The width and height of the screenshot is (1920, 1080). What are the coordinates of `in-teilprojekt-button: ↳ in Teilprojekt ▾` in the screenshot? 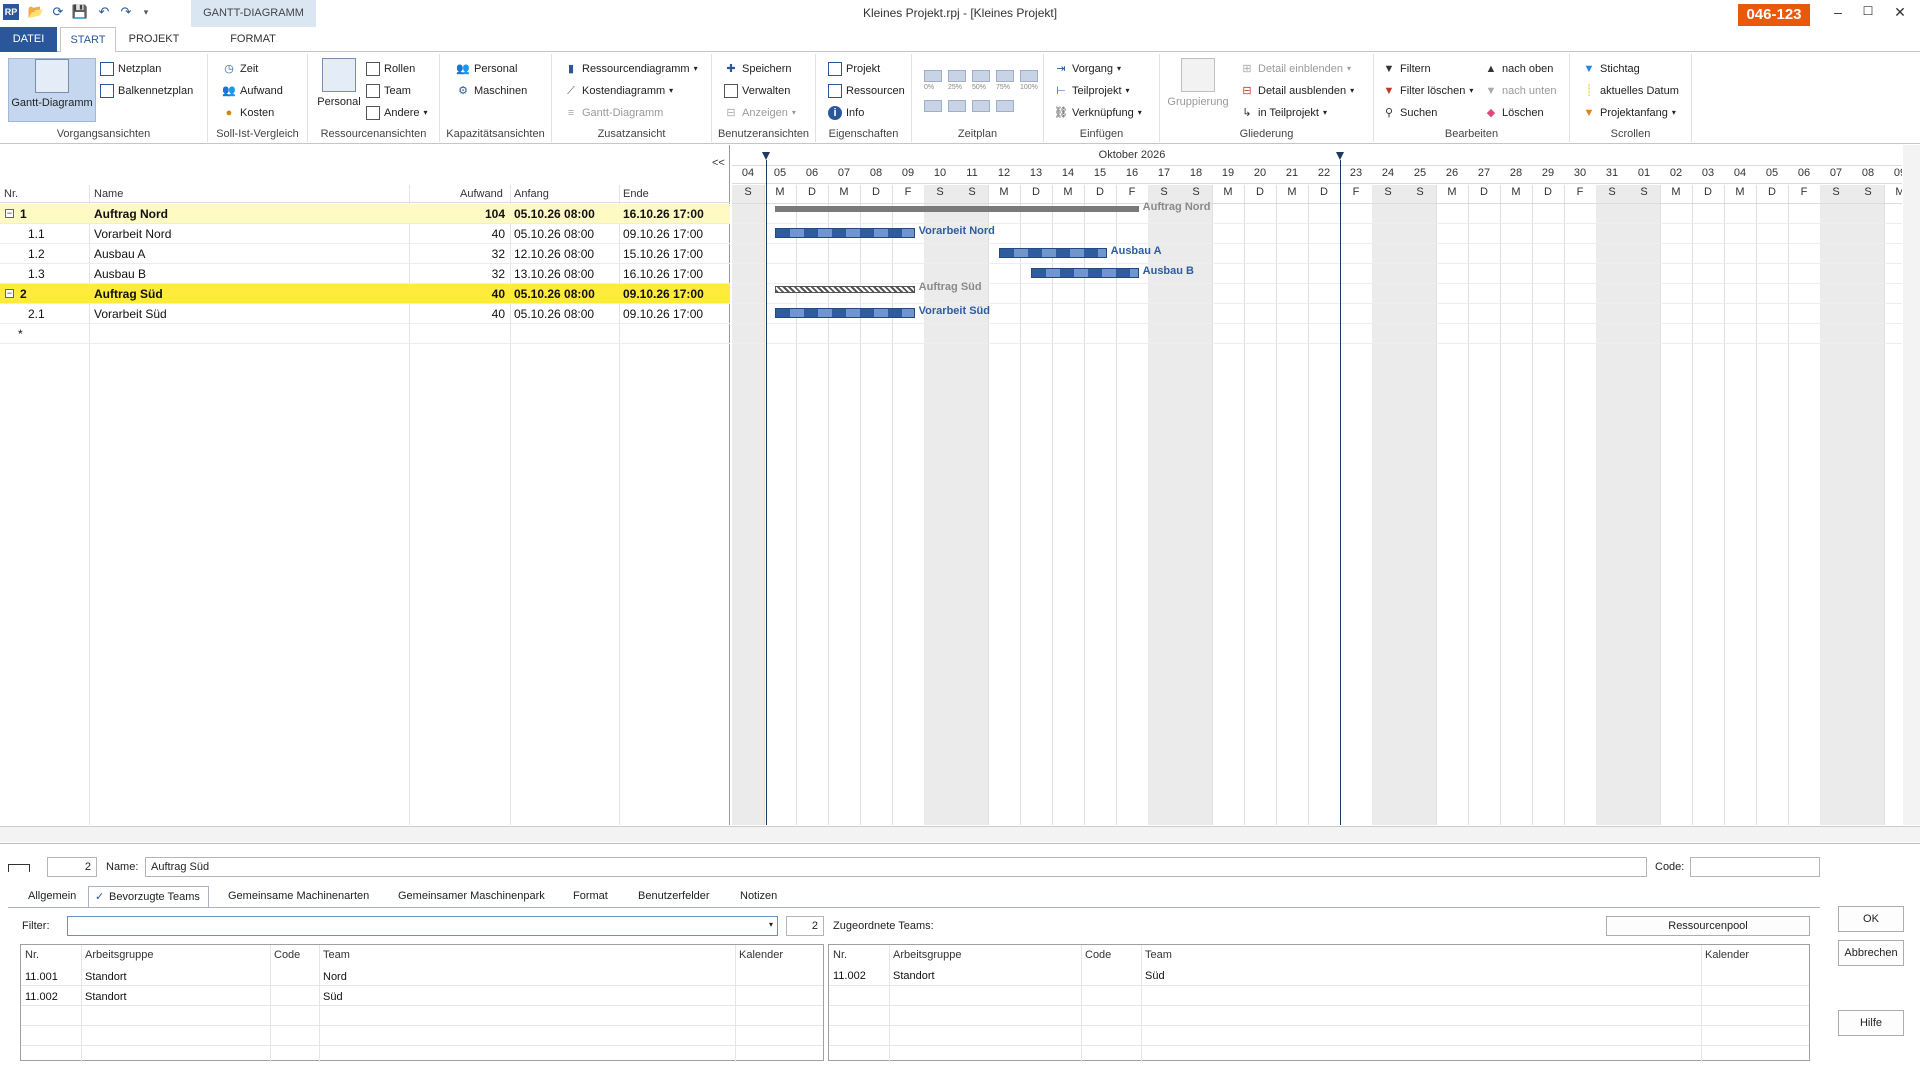 It's located at (1283, 113).